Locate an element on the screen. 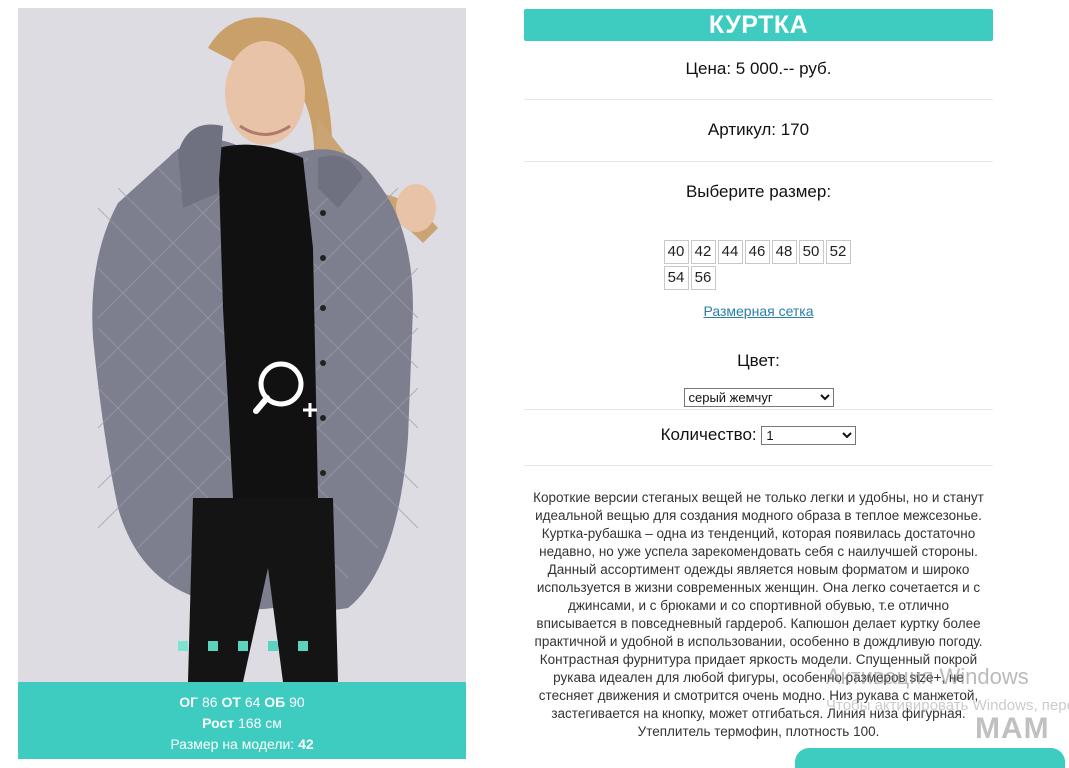 This screenshot has width=1069, height=768. height-value: 168 см is located at coordinates (260, 723).